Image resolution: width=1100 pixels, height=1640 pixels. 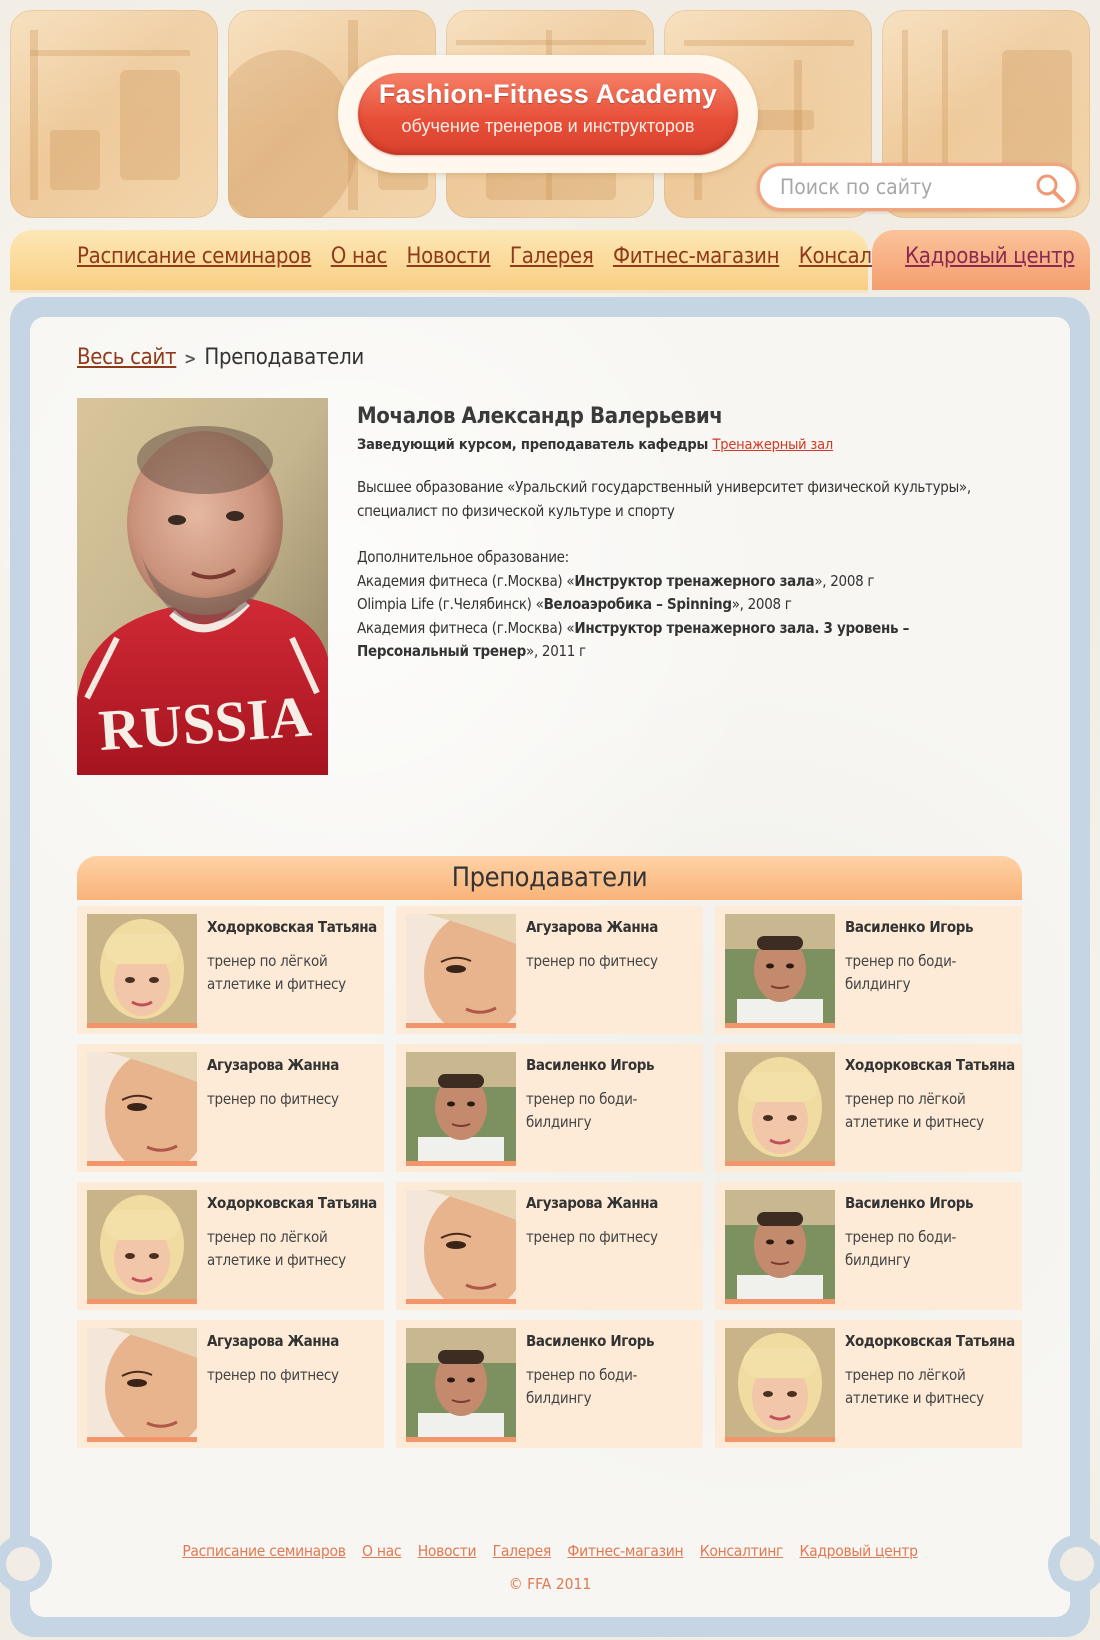 What do you see at coordinates (127, 357) in the screenshot?
I see `breadcrumb-root: Весь сайт` at bounding box center [127, 357].